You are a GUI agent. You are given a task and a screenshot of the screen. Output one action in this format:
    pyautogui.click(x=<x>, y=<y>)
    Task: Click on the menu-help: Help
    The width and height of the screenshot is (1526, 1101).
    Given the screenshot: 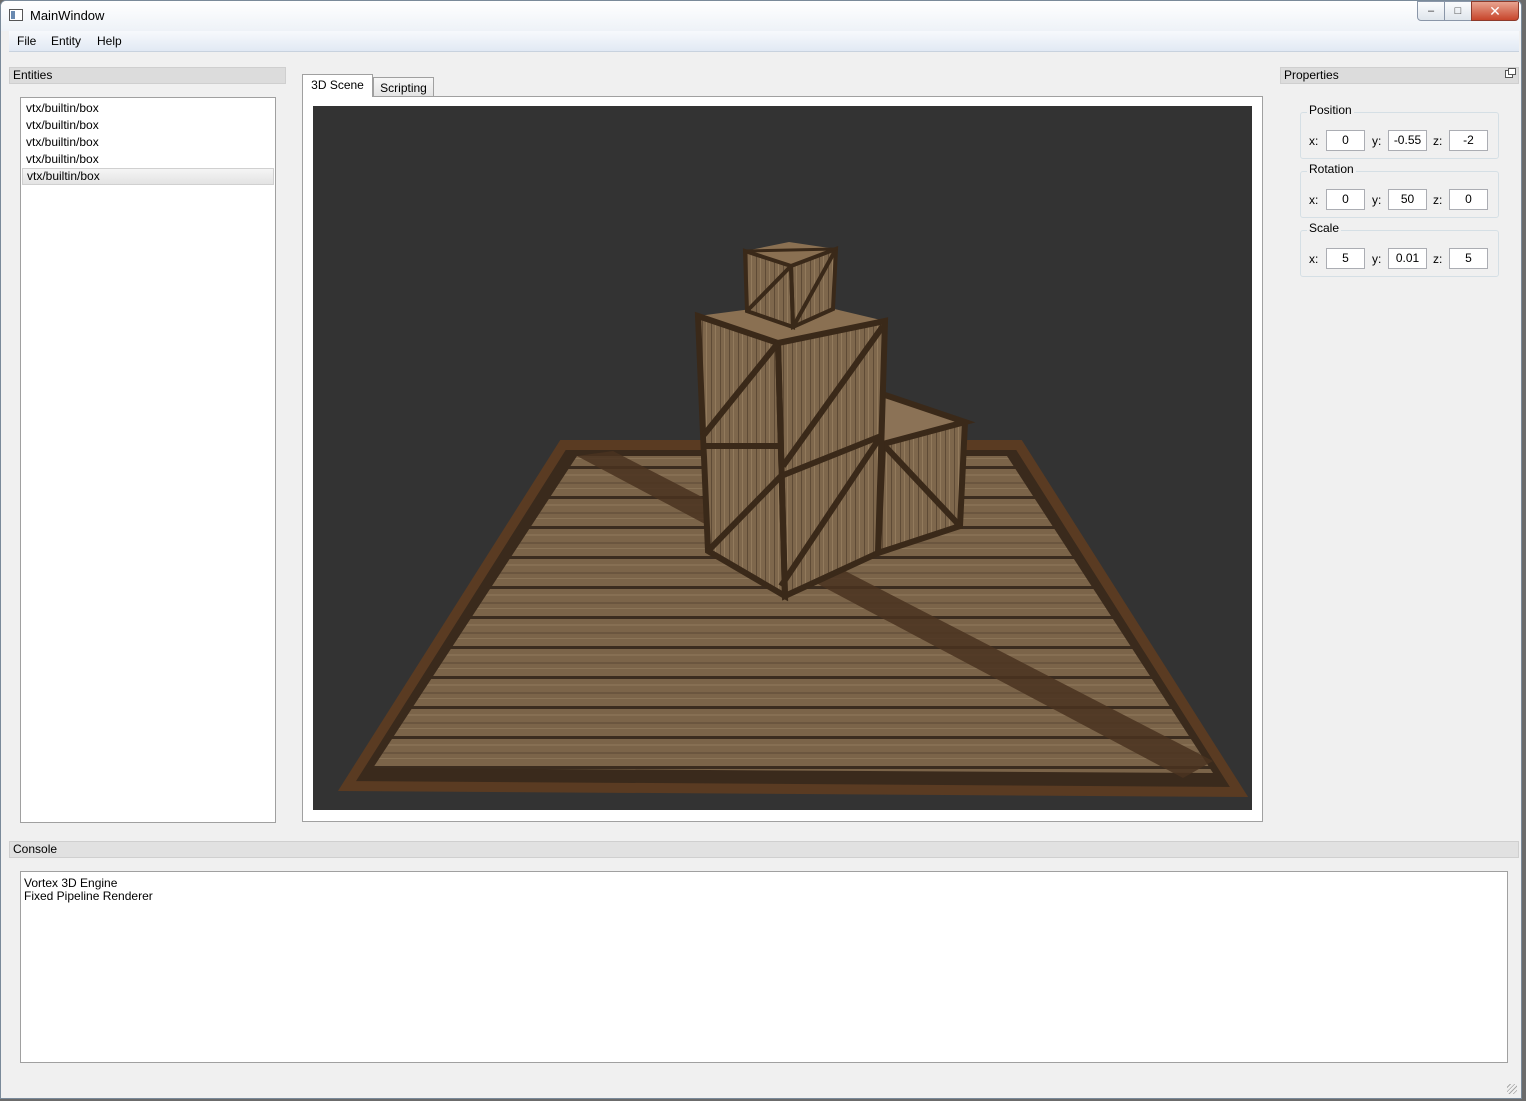 What is the action you would take?
    pyautogui.click(x=109, y=41)
    